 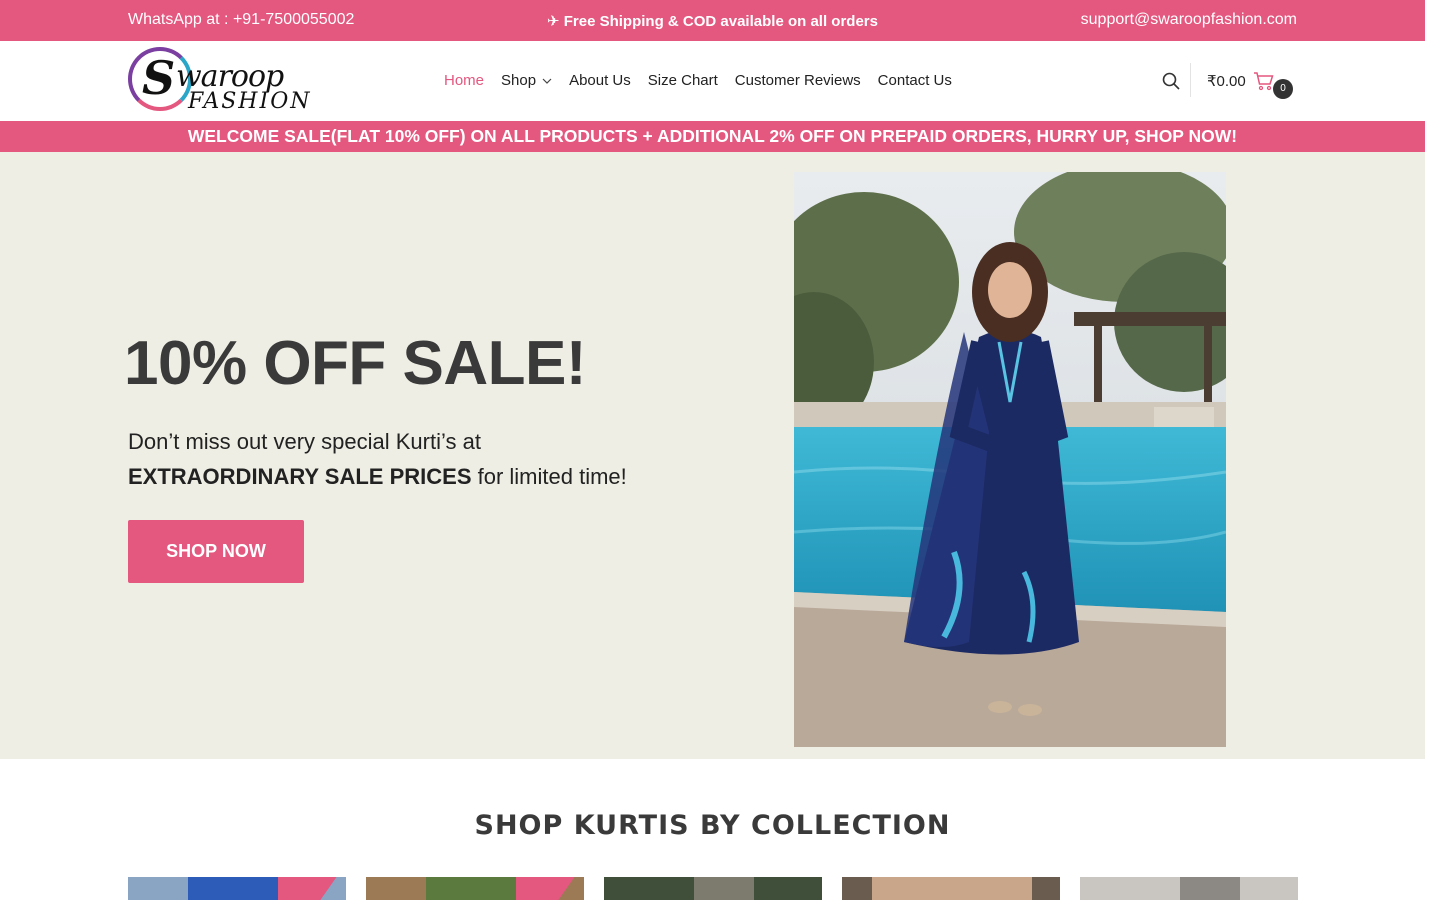 I want to click on collection-title: SHOP KURTIS BY COLLECTION, so click(x=712, y=825).